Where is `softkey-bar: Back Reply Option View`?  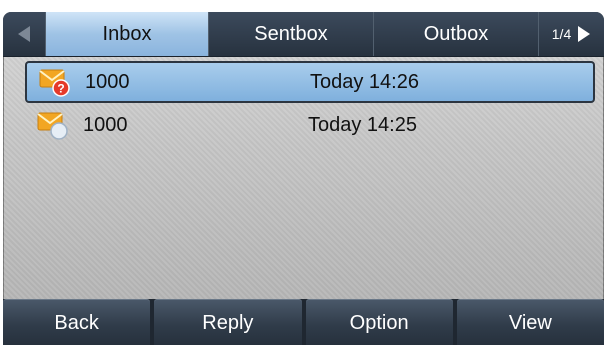
softkey-bar: Back Reply Option View is located at coordinates (303, 322).